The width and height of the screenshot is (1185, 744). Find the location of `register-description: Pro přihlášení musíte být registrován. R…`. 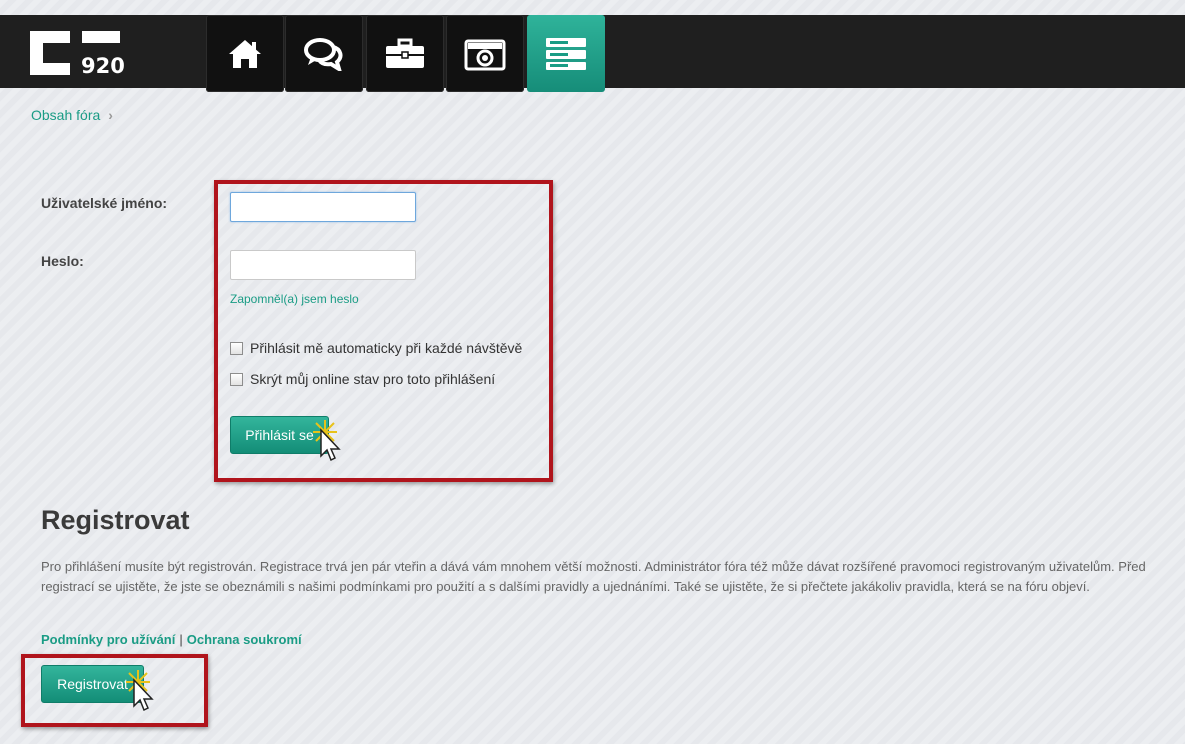

register-description: Pro přihlášení musíte být registrován. R… is located at coordinates (593, 576).